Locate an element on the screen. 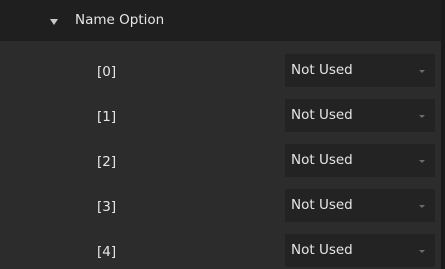 This screenshot has height=269, width=445. chevron-down-icon is located at coordinates (54, 22).